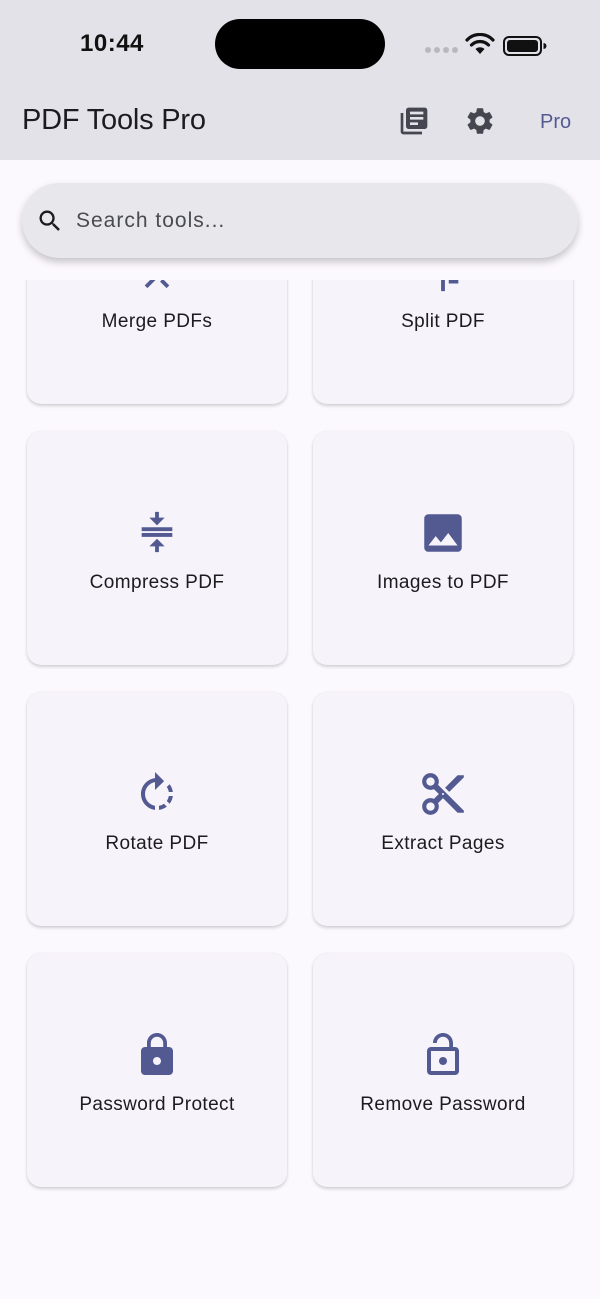 This screenshot has width=600, height=1299. What do you see at coordinates (157, 321) in the screenshot?
I see `tool-label: Merge PDFs` at bounding box center [157, 321].